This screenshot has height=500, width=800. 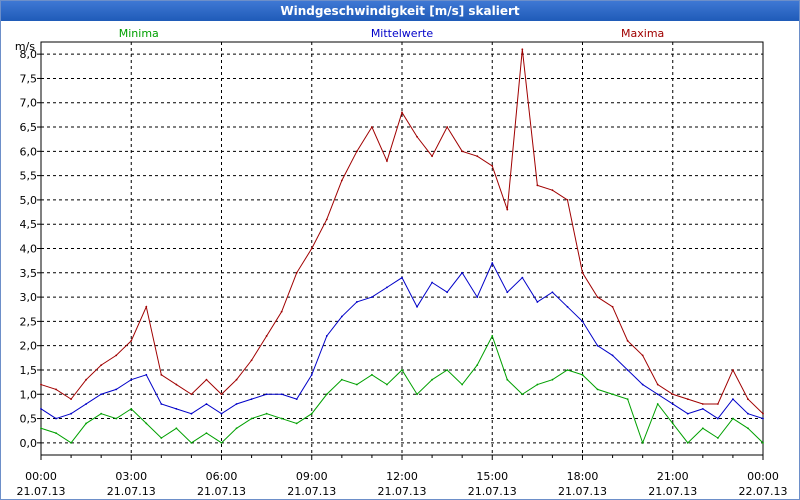 What do you see at coordinates (29, 394) in the screenshot?
I see `y-tick-label: 1,0` at bounding box center [29, 394].